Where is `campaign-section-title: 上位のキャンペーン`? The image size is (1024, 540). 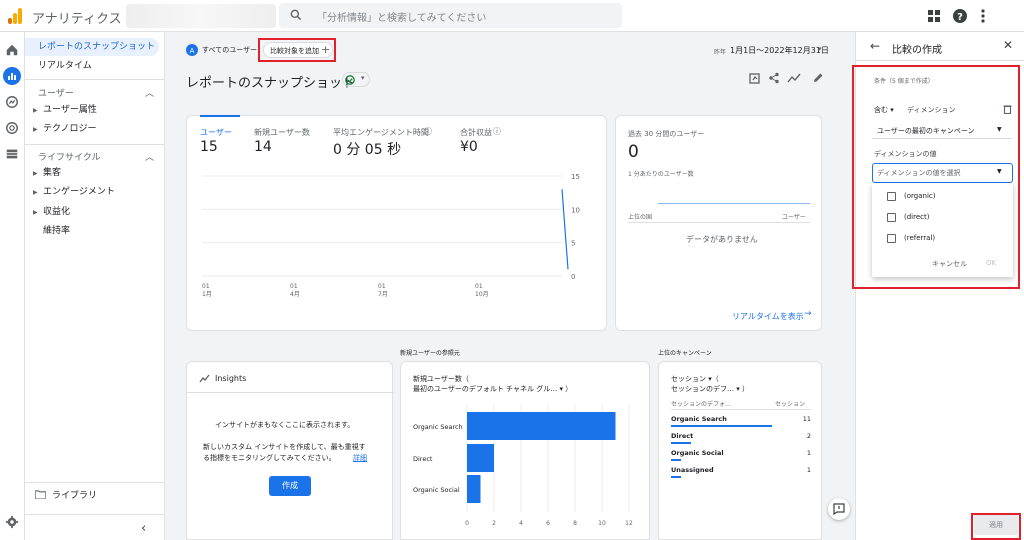
campaign-section-title: 上位のキャンペーン is located at coordinates (685, 353).